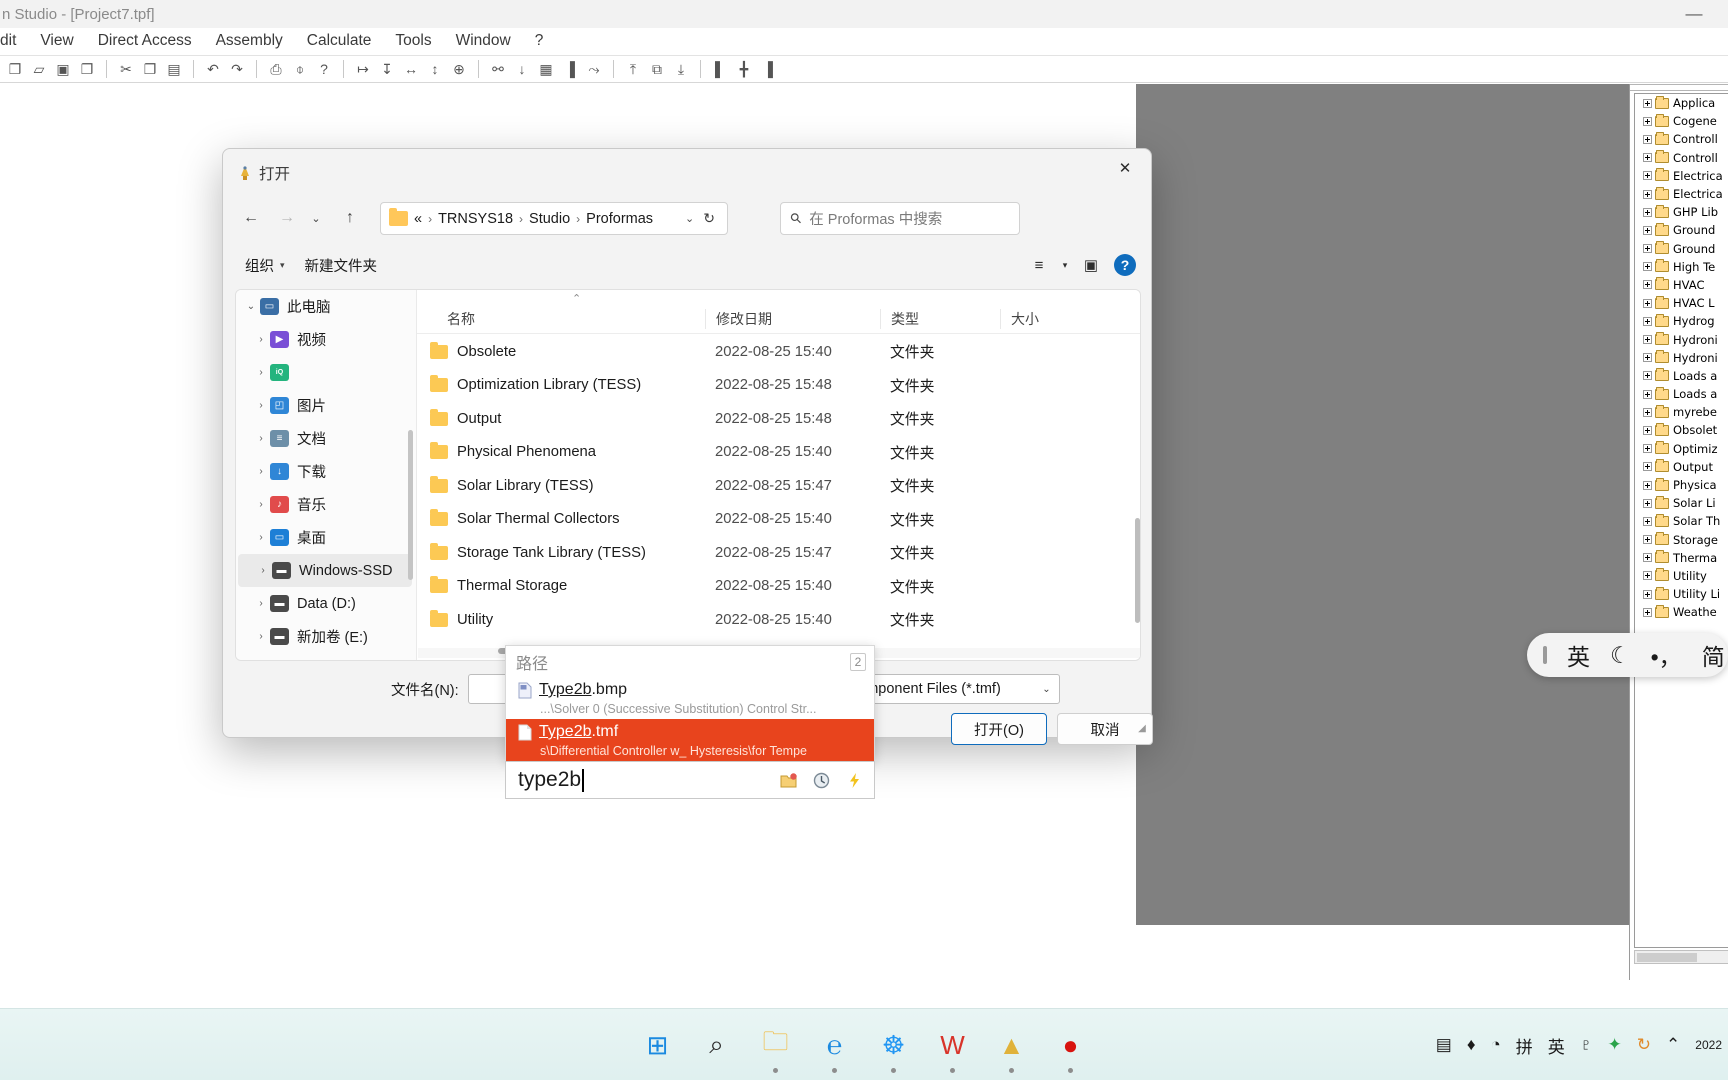  I want to click on ime-pinyin-icon: 拼, so click(1524, 1045).